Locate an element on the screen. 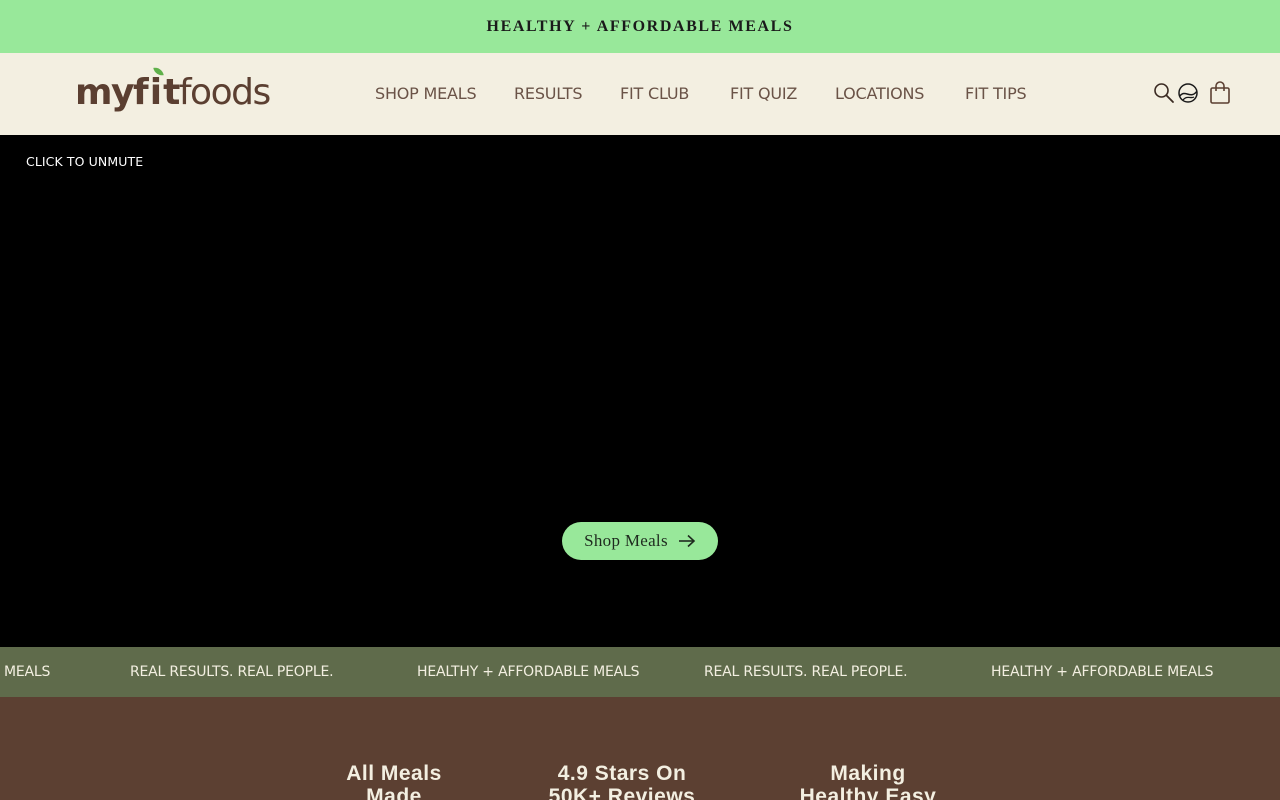  announcement-text: HEALTHY + AFFORDABLE MEALS is located at coordinates (640, 26).